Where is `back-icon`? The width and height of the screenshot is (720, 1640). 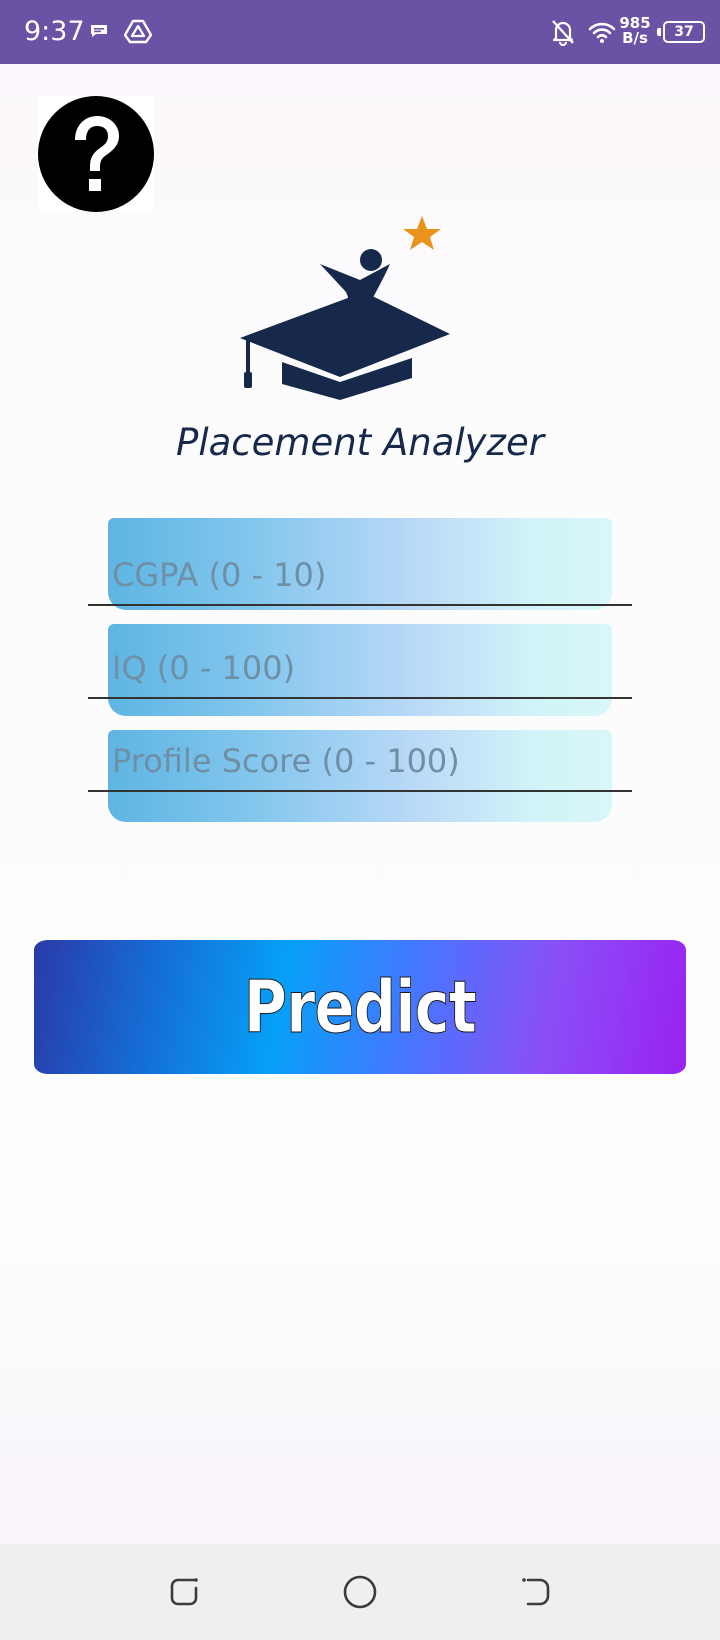
back-icon is located at coordinates (536, 1592).